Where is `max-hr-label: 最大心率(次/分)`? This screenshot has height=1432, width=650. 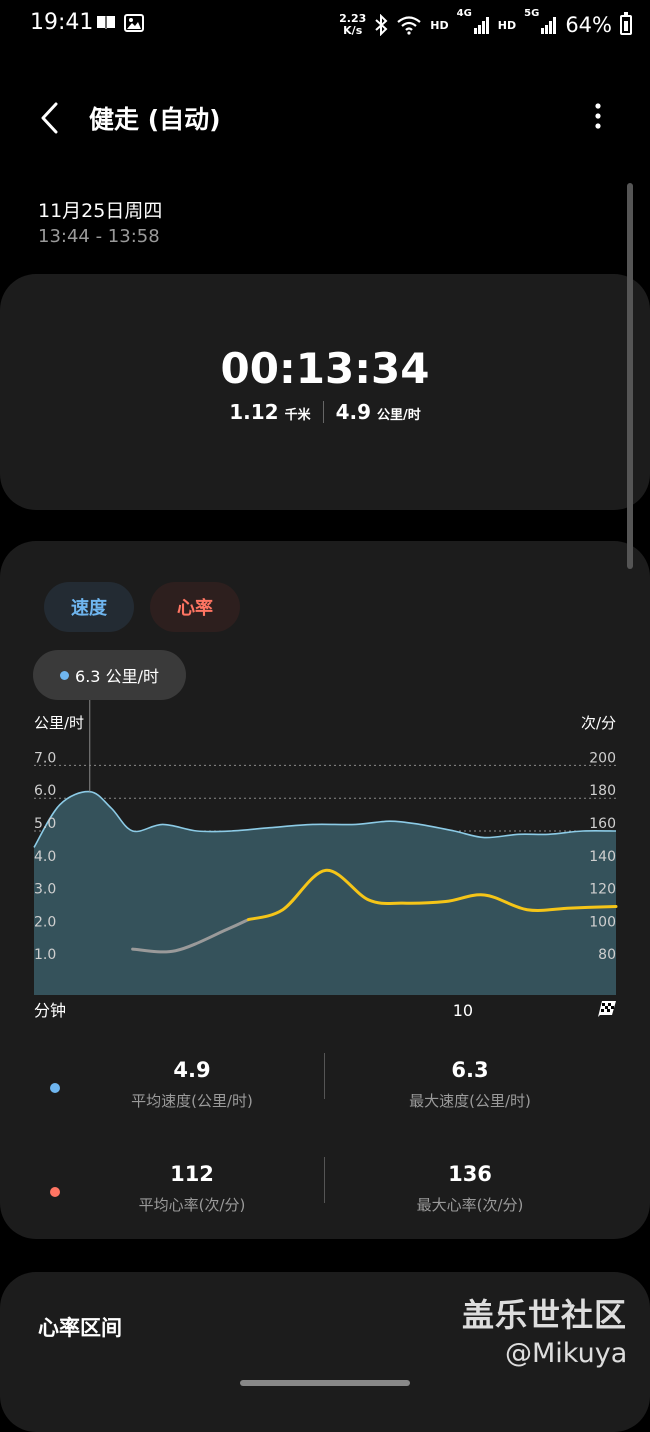
max-hr-label: 最大心率(次/分) is located at coordinates (470, 1205).